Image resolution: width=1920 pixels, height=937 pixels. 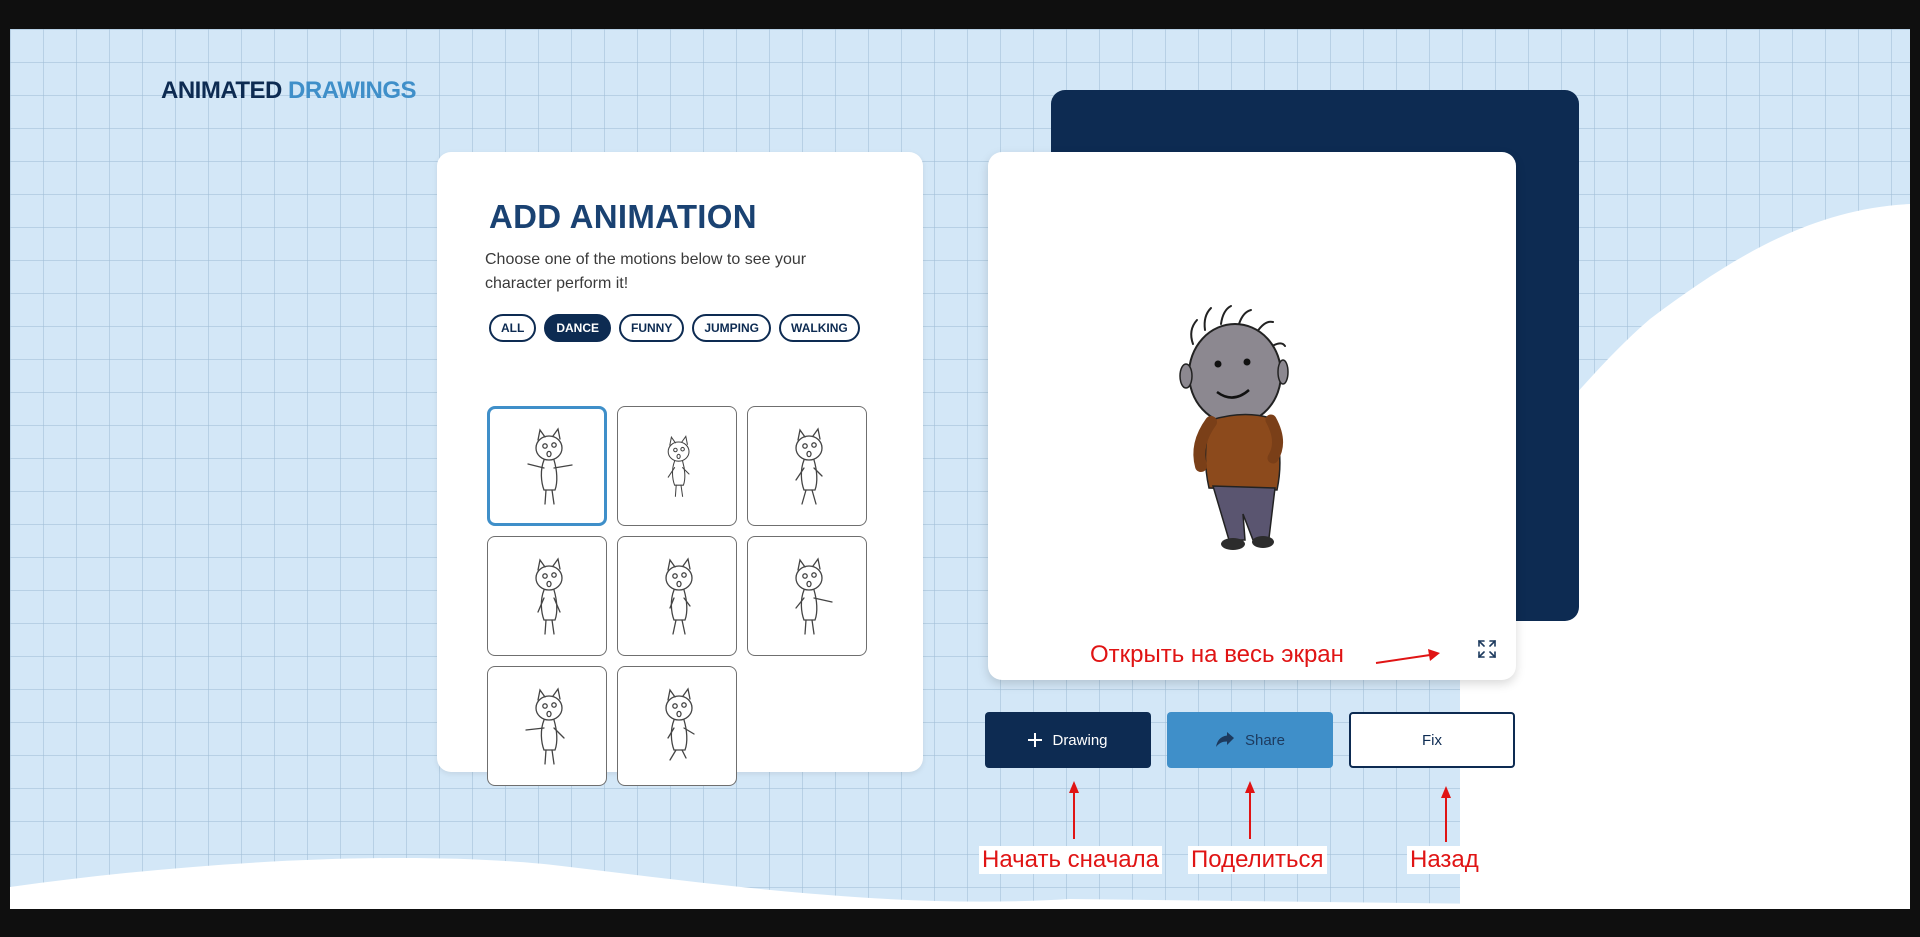 I want to click on character-drawing, so click(x=1234, y=427).